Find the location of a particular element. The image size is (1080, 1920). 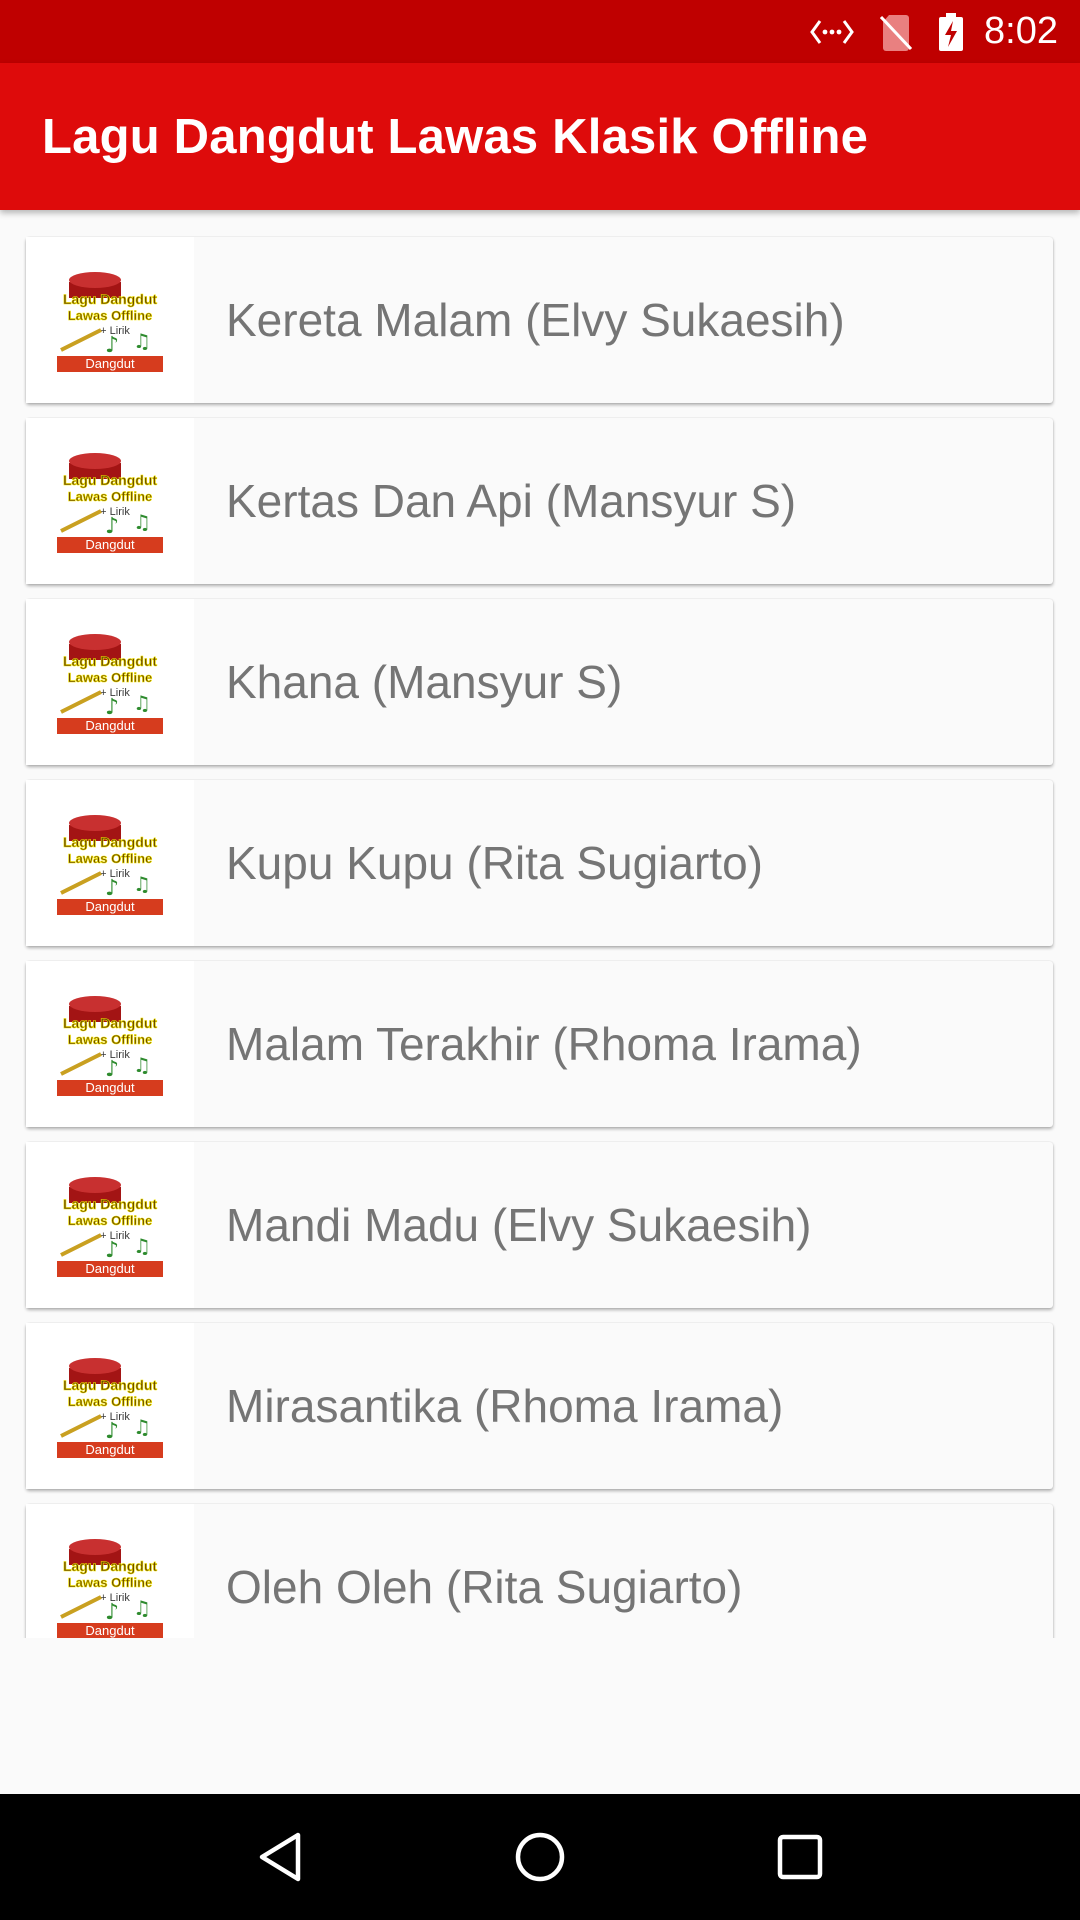

no-sim-icon is located at coordinates (896, 32).